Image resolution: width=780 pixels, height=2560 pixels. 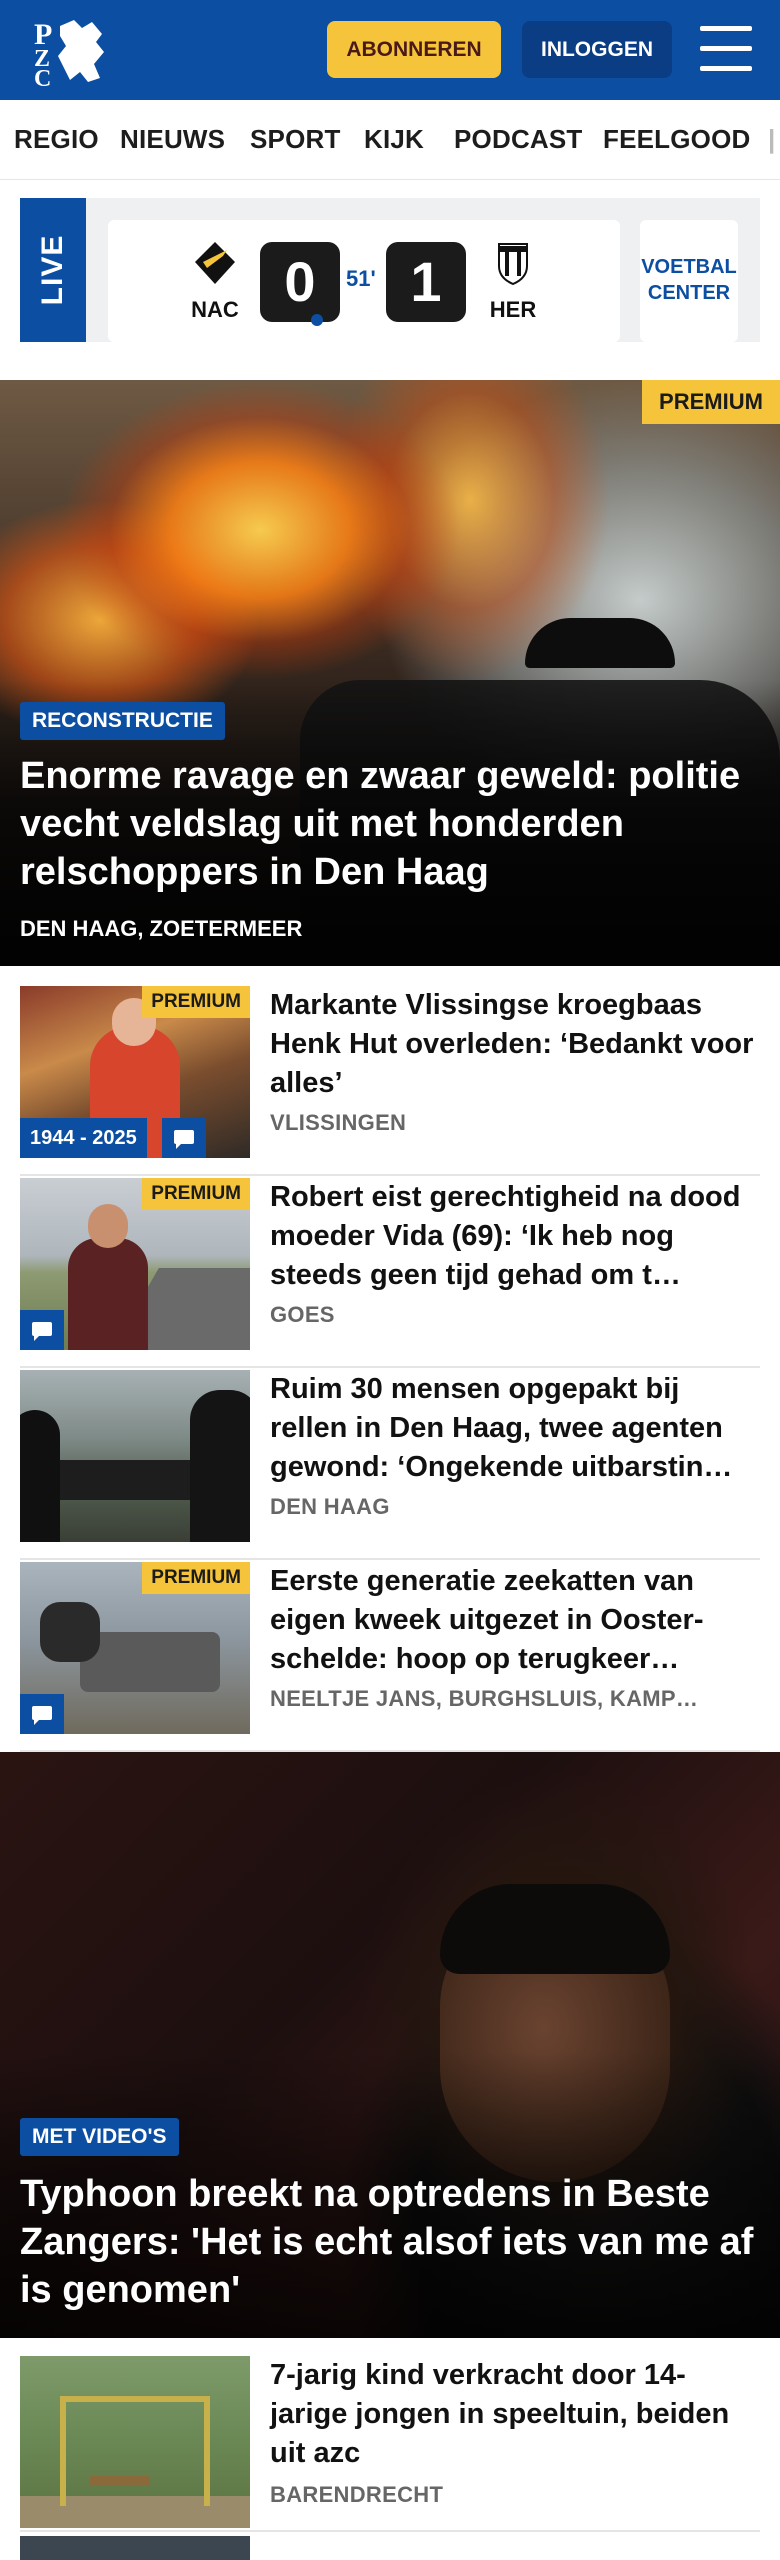 I want to click on subscribe-button: ABONNEREN, so click(x=414, y=49).